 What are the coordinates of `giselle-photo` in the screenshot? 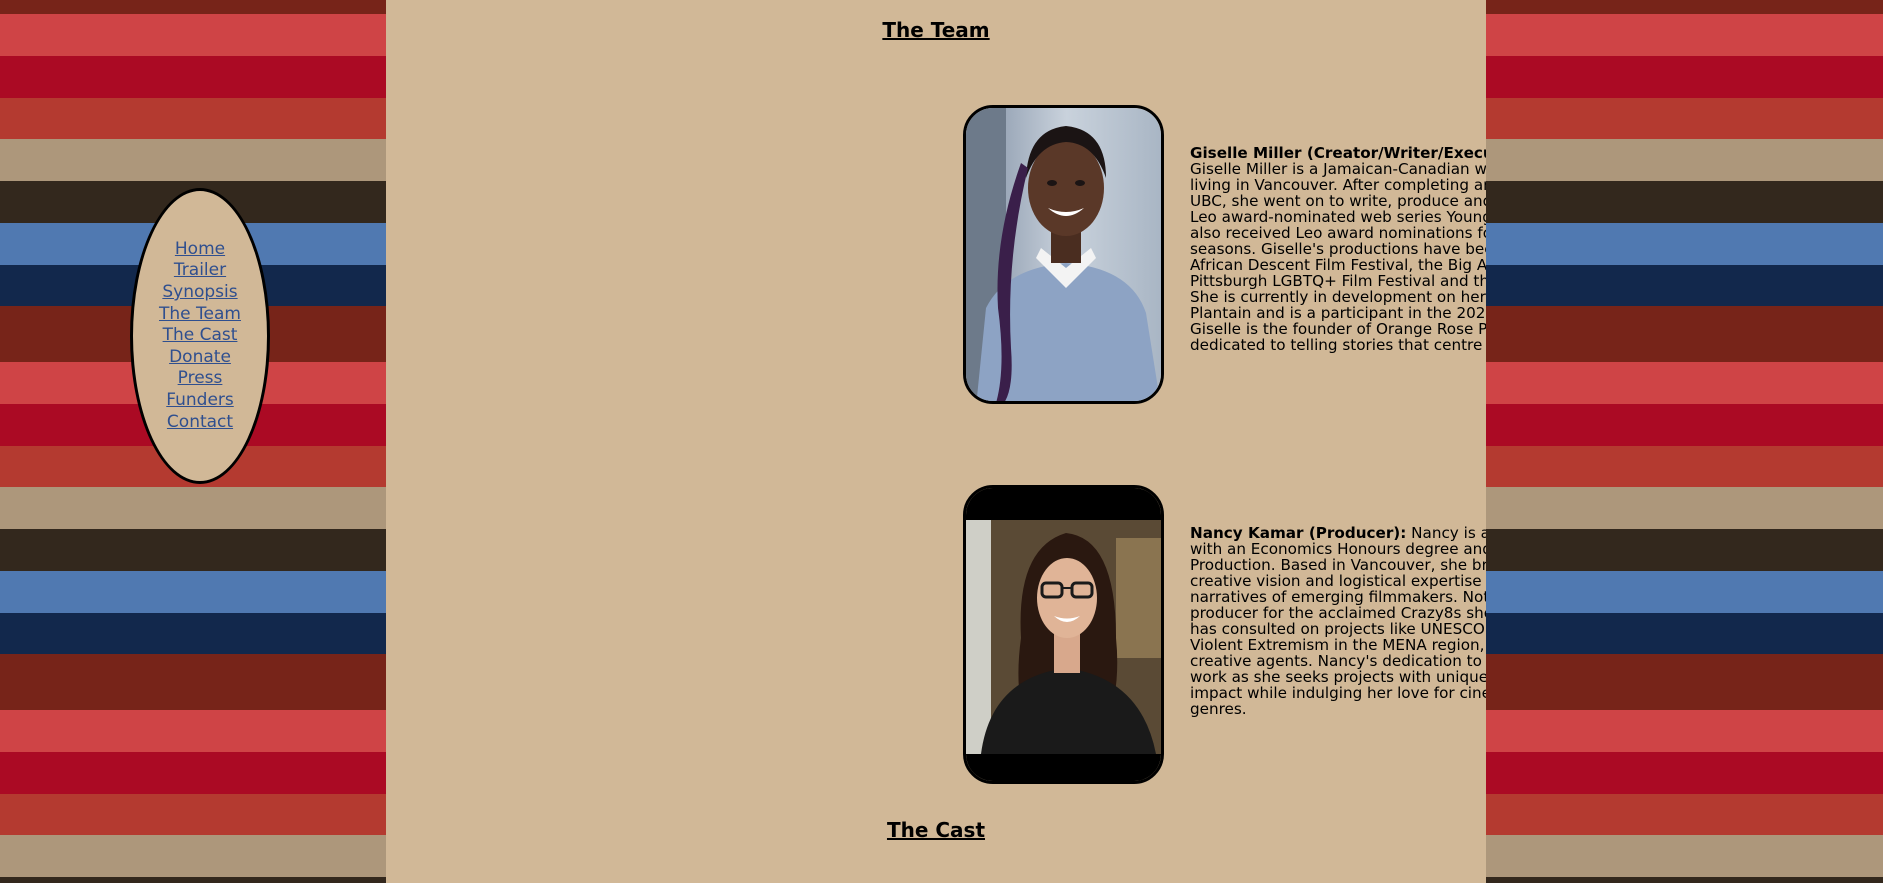 It's located at (1063, 254).